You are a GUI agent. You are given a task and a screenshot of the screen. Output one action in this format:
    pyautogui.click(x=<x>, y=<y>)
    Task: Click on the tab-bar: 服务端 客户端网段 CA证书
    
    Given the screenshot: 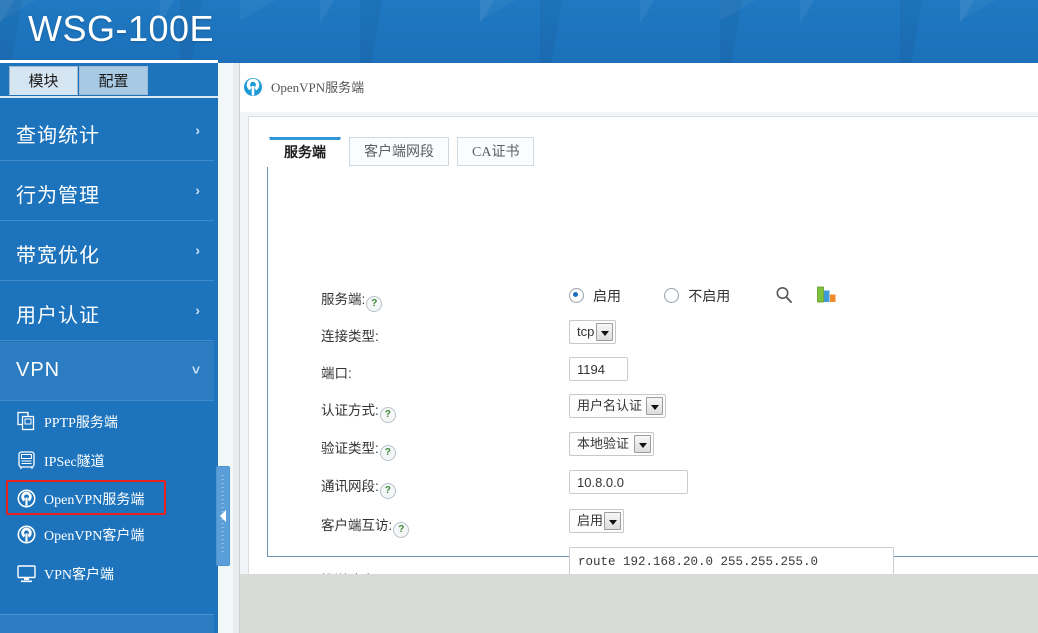 What is the action you would take?
    pyautogui.click(x=405, y=152)
    